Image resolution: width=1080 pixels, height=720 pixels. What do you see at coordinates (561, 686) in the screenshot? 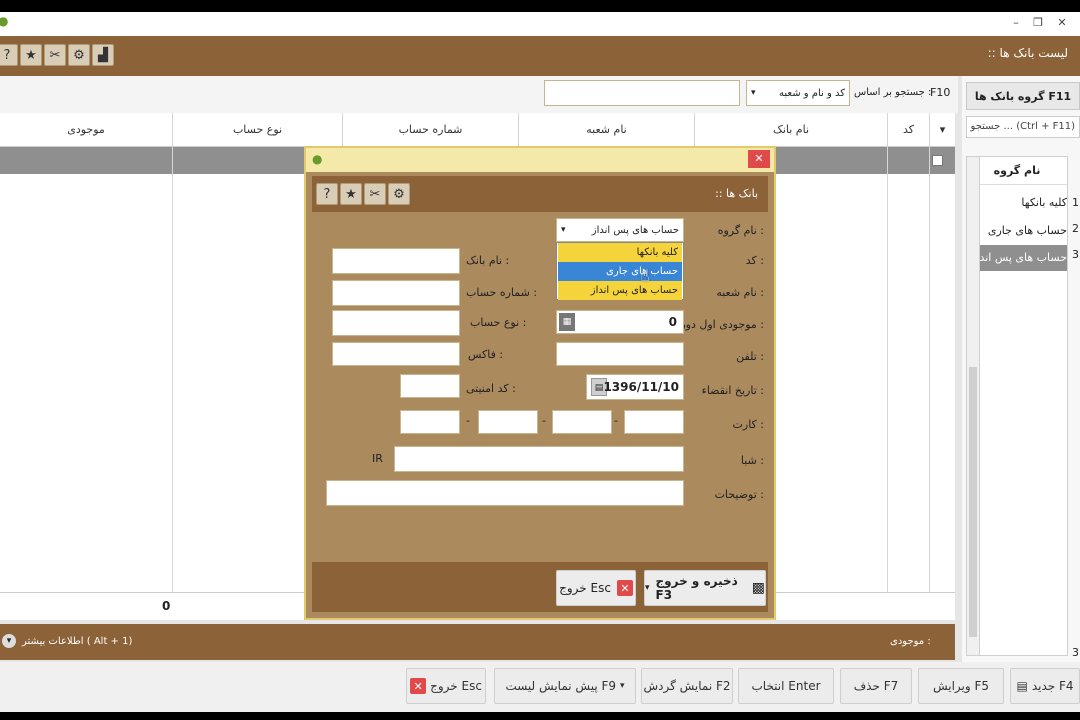
I see `preview-label: پیش نمایش لیست F9` at bounding box center [561, 686].